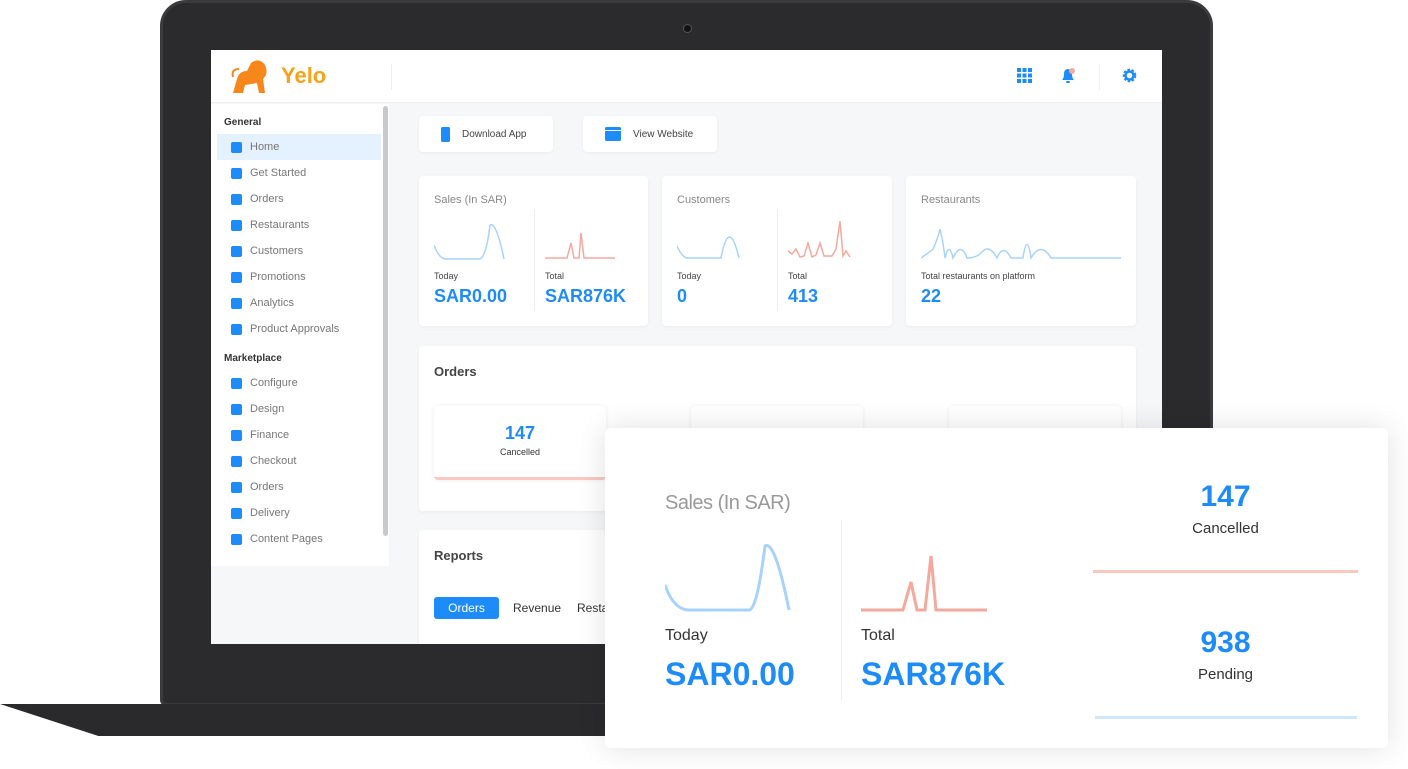 The image size is (1408, 769). I want to click on sidebar-item-get-started: Get Started, so click(299, 173).